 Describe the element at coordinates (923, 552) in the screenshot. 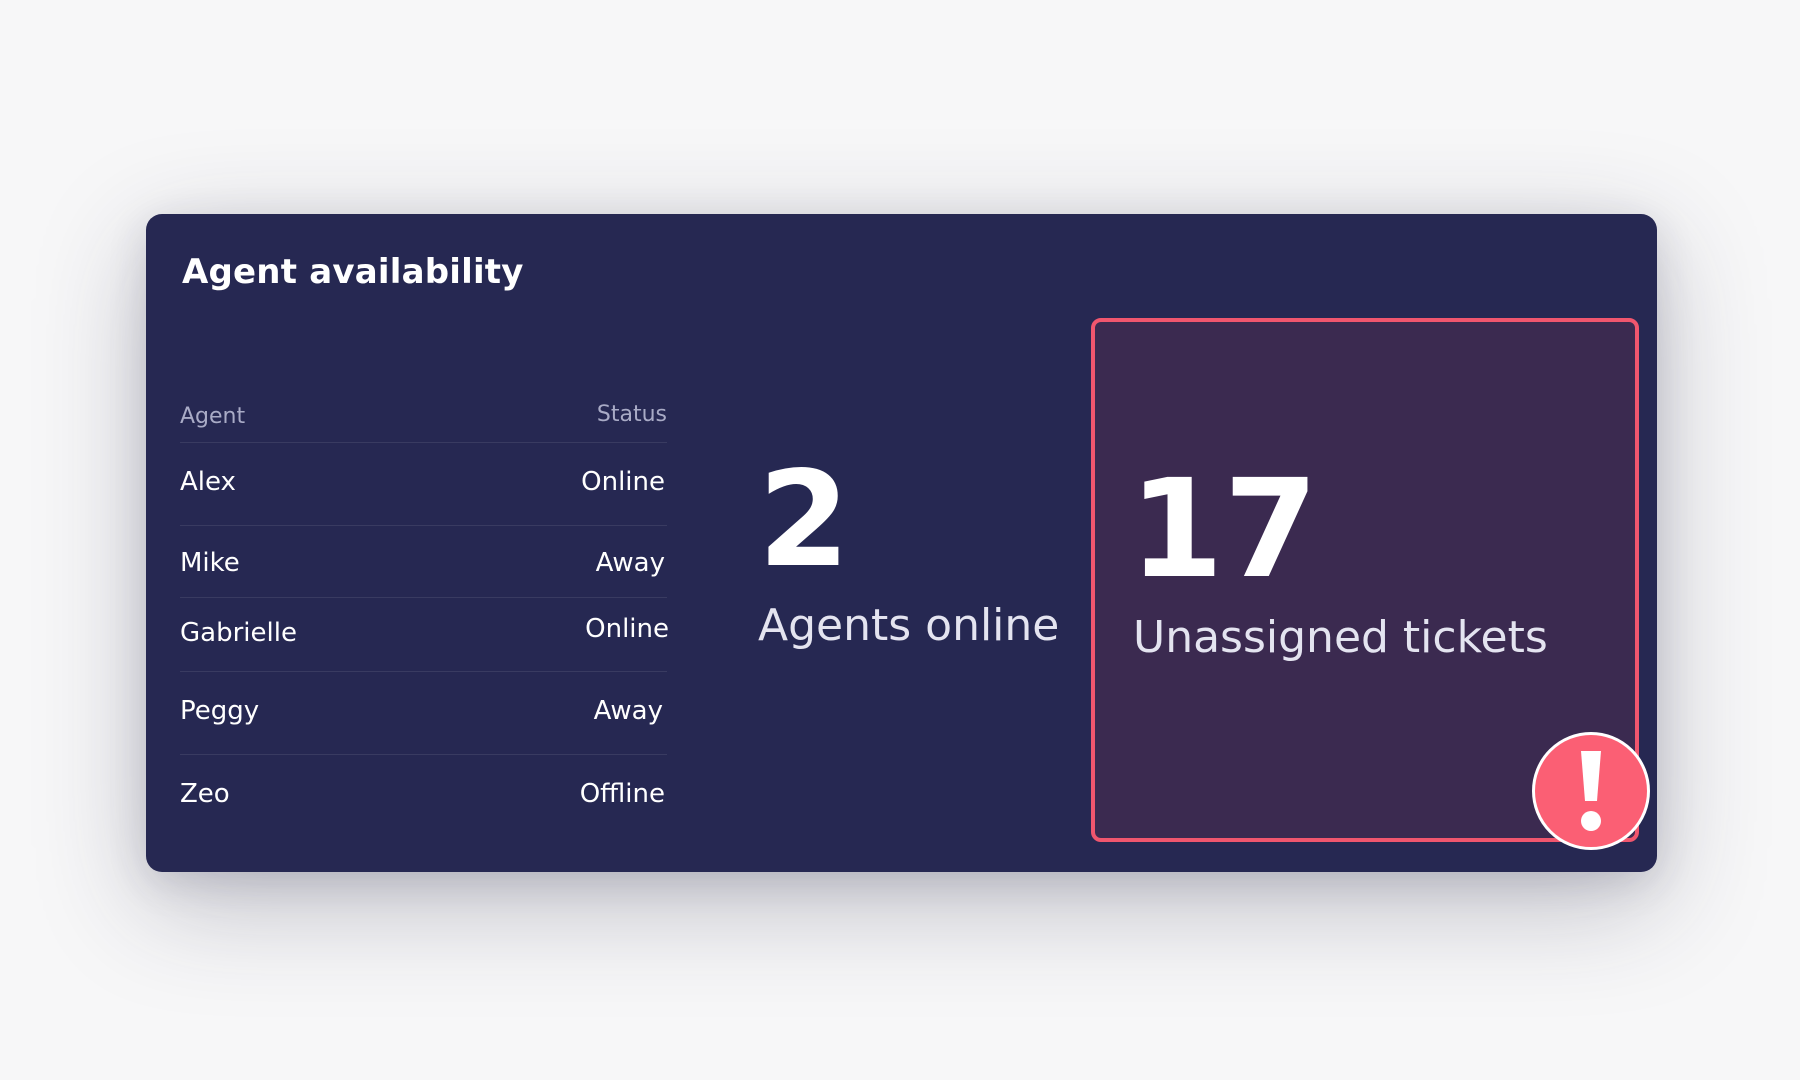

I see `agents-online-metric: 2 Agents online` at that location.